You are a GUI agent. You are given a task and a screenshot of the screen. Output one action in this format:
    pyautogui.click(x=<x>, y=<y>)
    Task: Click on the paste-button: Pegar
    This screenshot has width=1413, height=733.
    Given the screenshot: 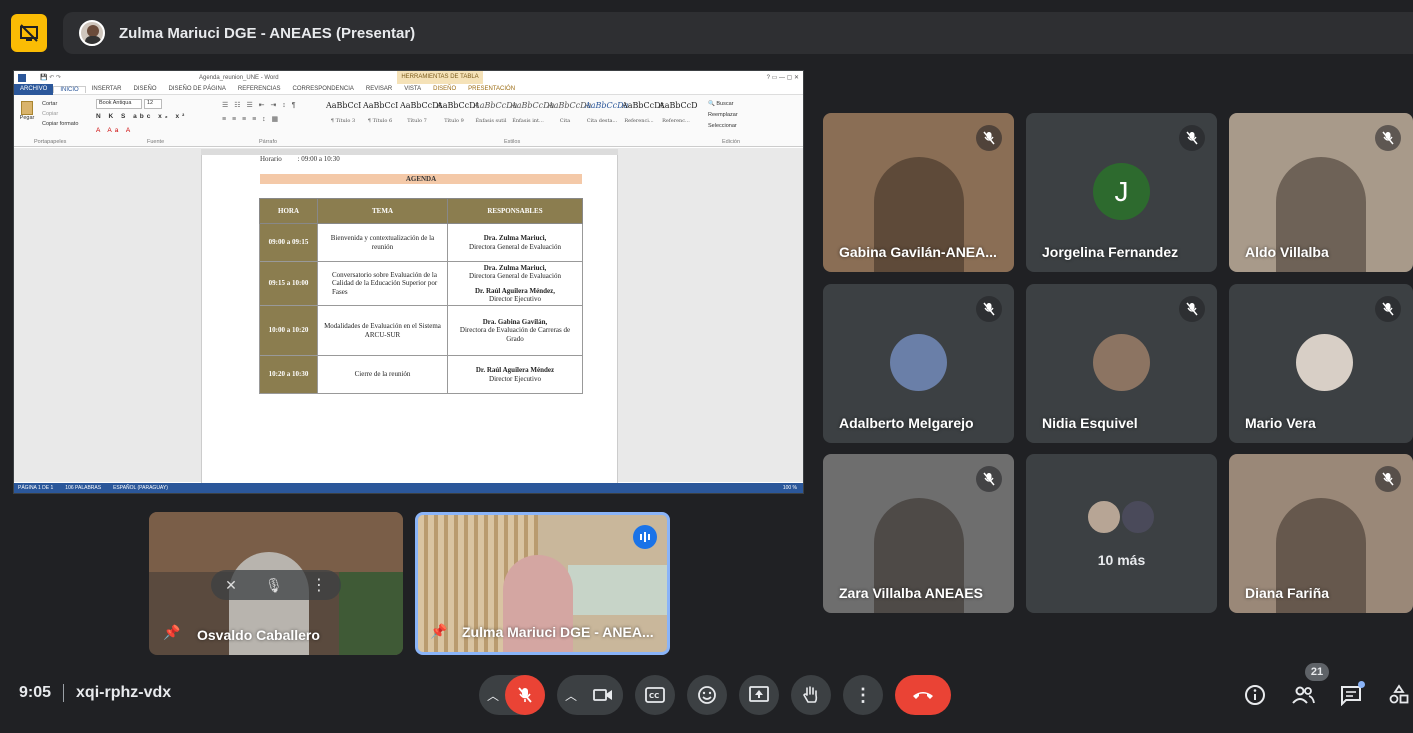 What is the action you would take?
    pyautogui.click(x=27, y=114)
    